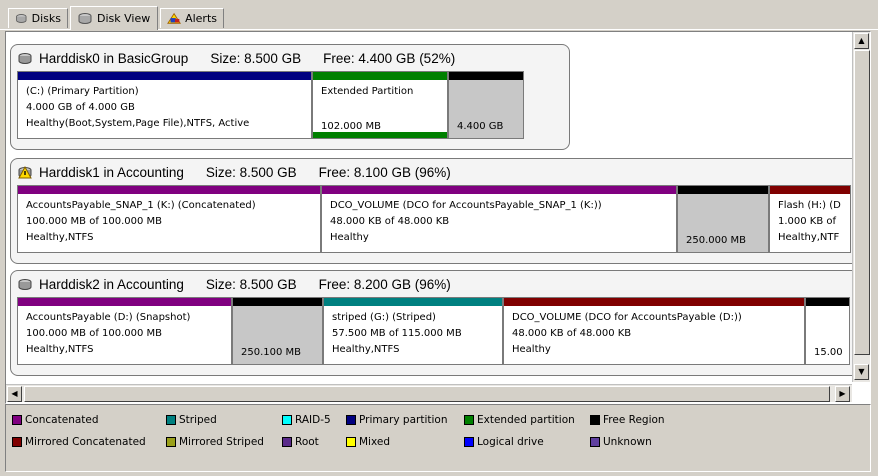  What do you see at coordinates (221, 442) in the screenshot?
I see `legend-label: Mirrored Striped` at bounding box center [221, 442].